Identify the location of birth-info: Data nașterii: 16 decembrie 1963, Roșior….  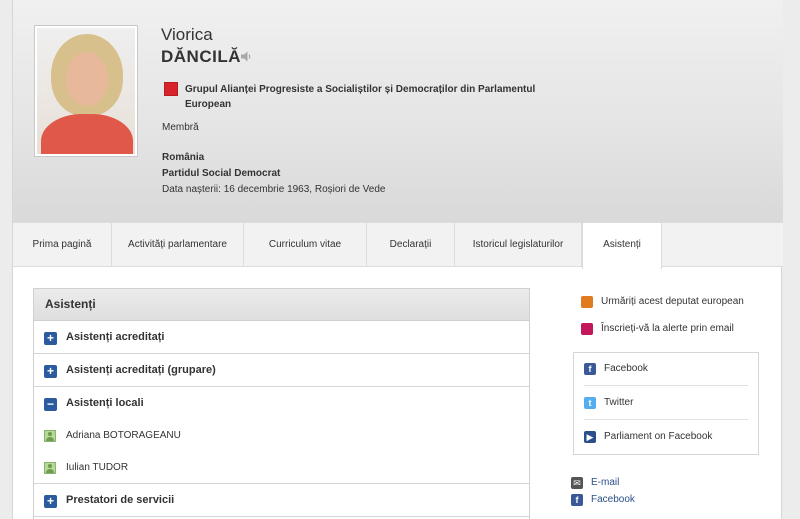
(274, 189).